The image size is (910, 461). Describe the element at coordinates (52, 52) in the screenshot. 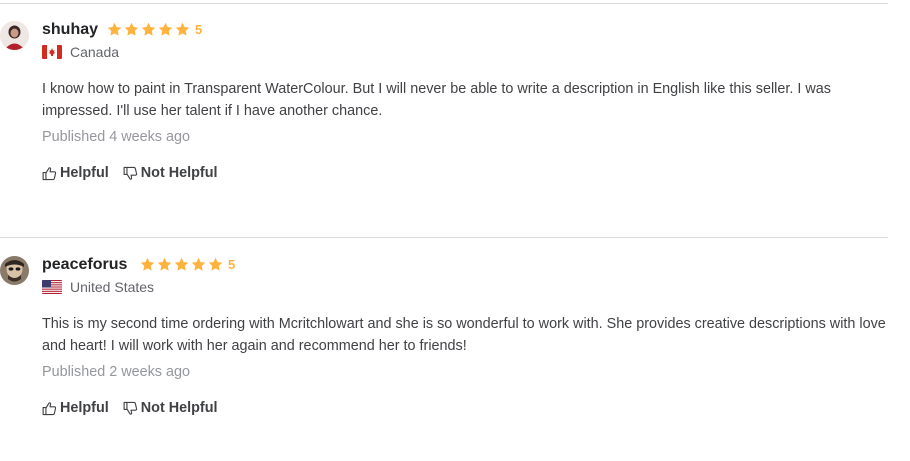

I see `canada-flag-icon` at that location.